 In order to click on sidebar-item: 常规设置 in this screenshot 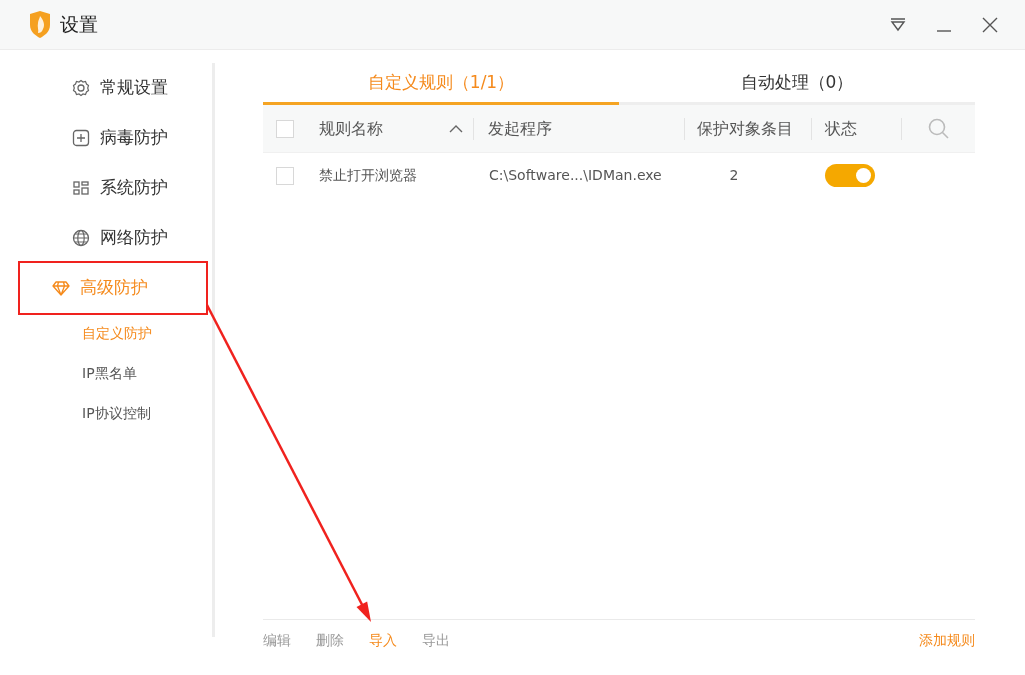, I will do `click(113, 88)`.